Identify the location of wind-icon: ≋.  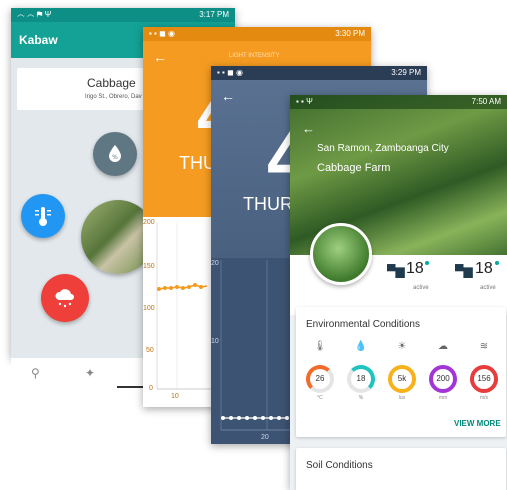
(484, 346).